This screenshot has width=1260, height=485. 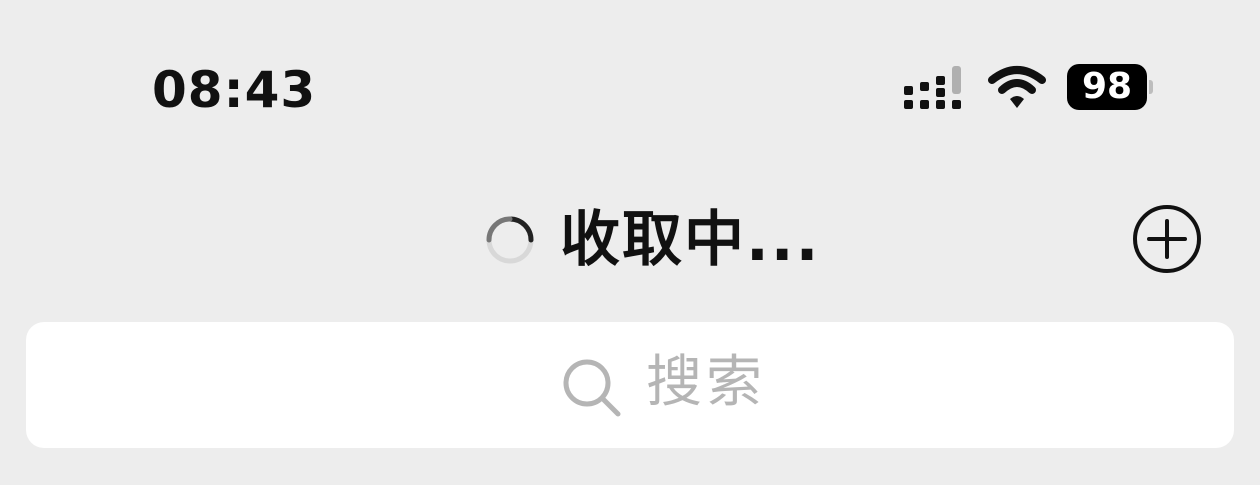 What do you see at coordinates (1107, 87) in the screenshot?
I see `battery-level: 98` at bounding box center [1107, 87].